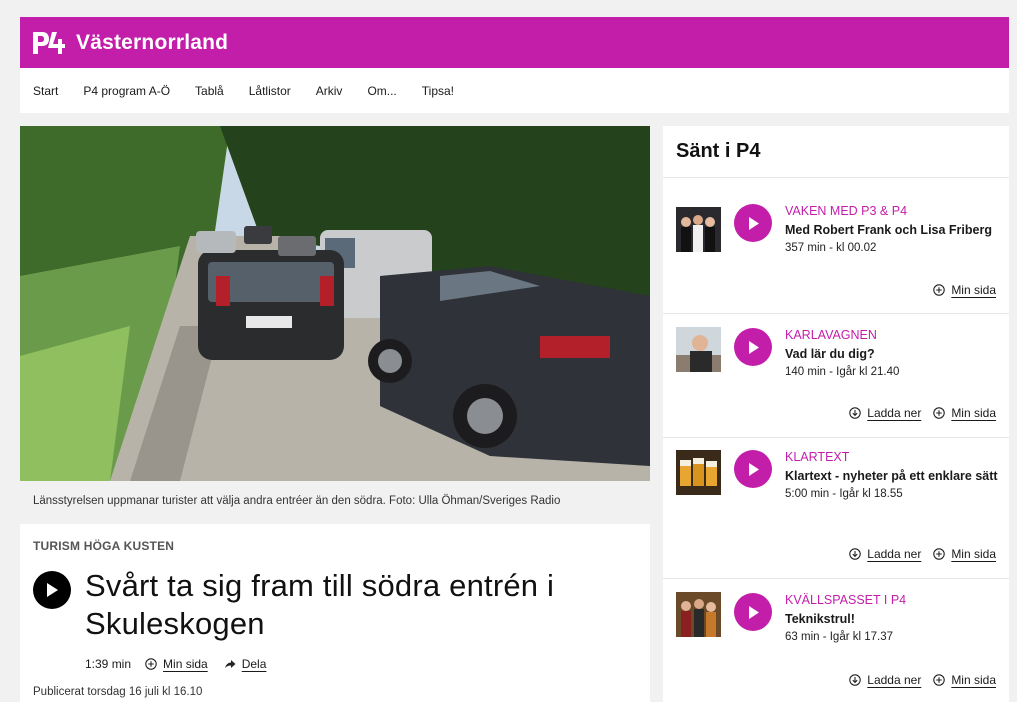 The height and width of the screenshot is (702, 1017). I want to click on article-save-label: Min sida, so click(185, 664).